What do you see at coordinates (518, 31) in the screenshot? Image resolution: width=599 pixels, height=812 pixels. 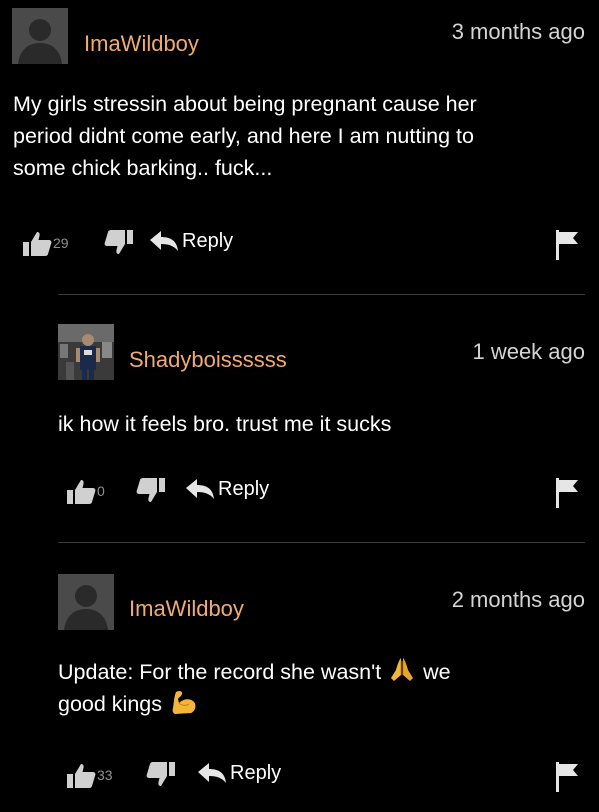 I see `timestamp: 3 months ago` at bounding box center [518, 31].